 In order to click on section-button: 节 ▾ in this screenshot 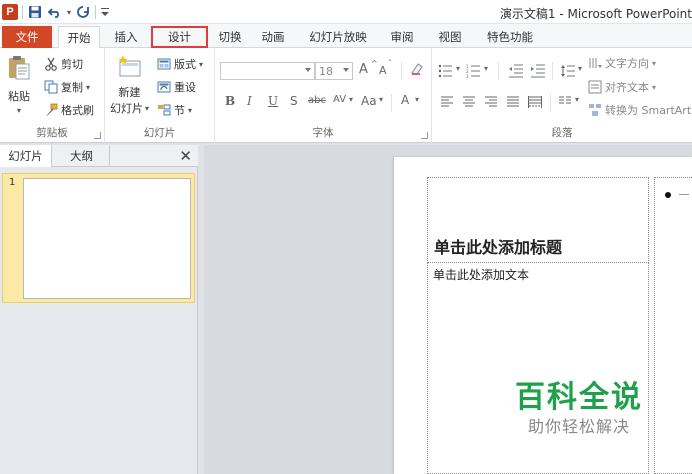, I will do `click(174, 110)`.